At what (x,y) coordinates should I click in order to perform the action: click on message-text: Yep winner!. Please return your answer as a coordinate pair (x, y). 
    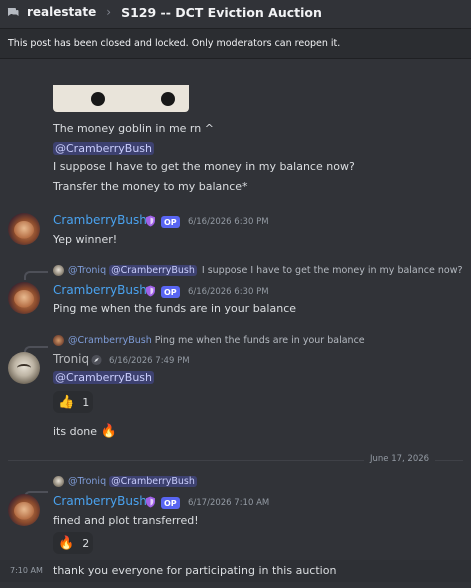
    Looking at the image, I should click on (85, 239).